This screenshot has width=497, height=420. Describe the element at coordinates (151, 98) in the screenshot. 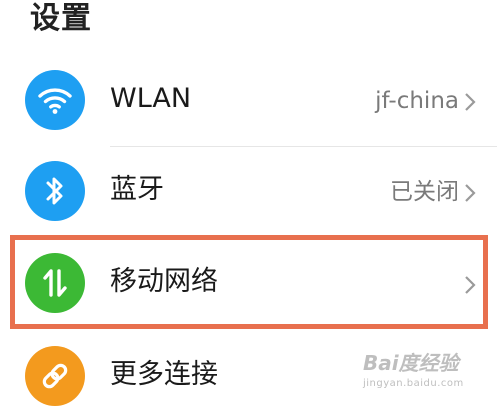

I see `settings-item-label: WLAN` at that location.